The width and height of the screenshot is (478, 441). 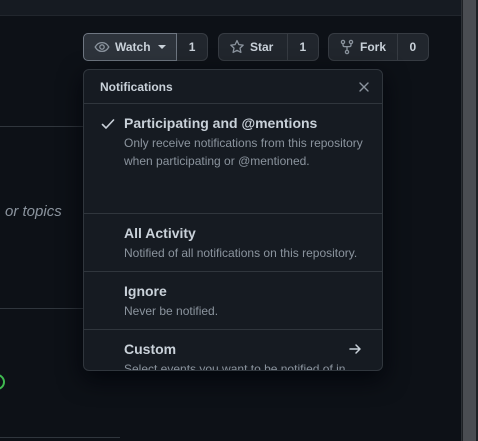 I want to click on eye-icon, so click(x=102, y=47).